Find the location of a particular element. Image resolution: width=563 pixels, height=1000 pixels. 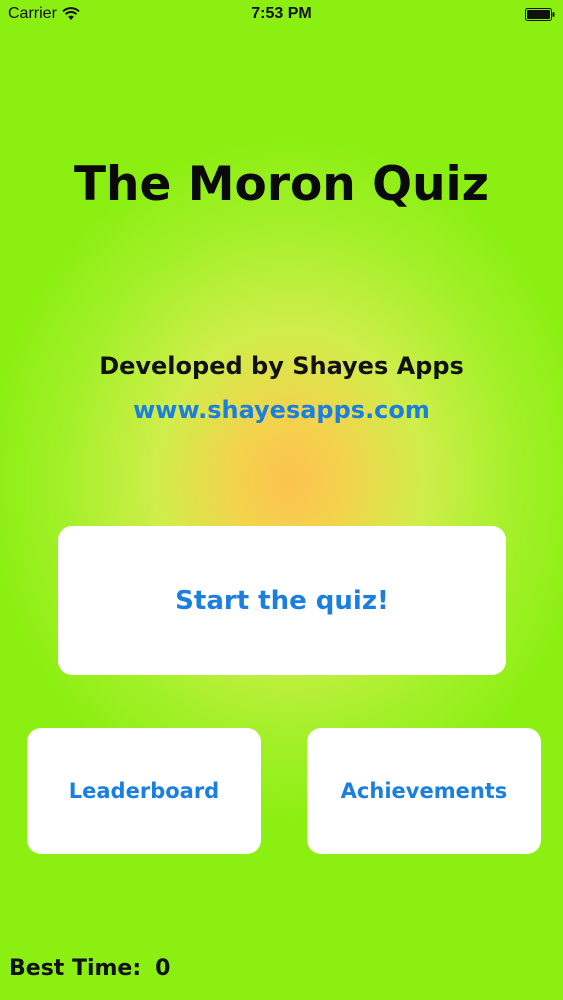

status-time: 7:53 PM is located at coordinates (281, 13).